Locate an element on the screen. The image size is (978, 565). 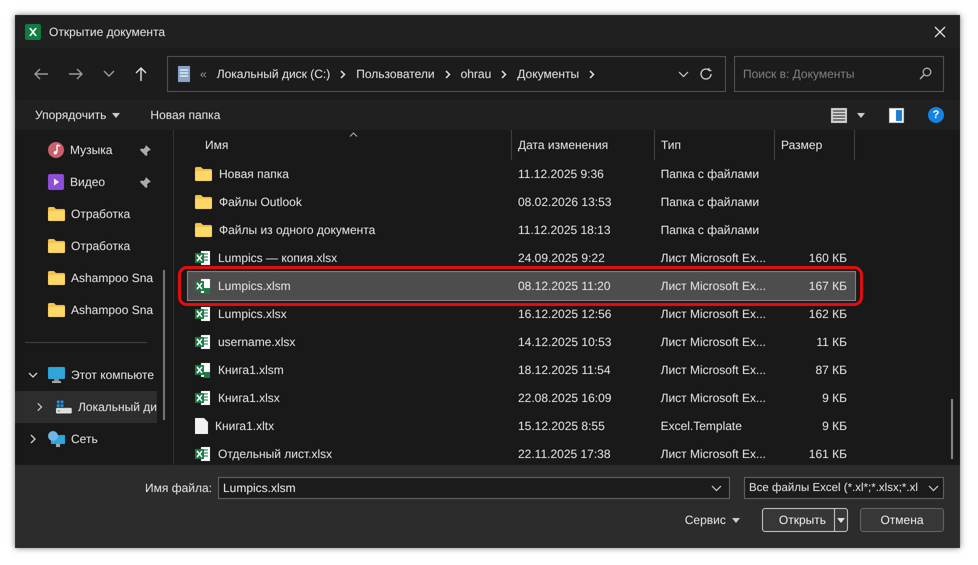
file-name: Отдельный лист.xlsx is located at coordinates (275, 454).